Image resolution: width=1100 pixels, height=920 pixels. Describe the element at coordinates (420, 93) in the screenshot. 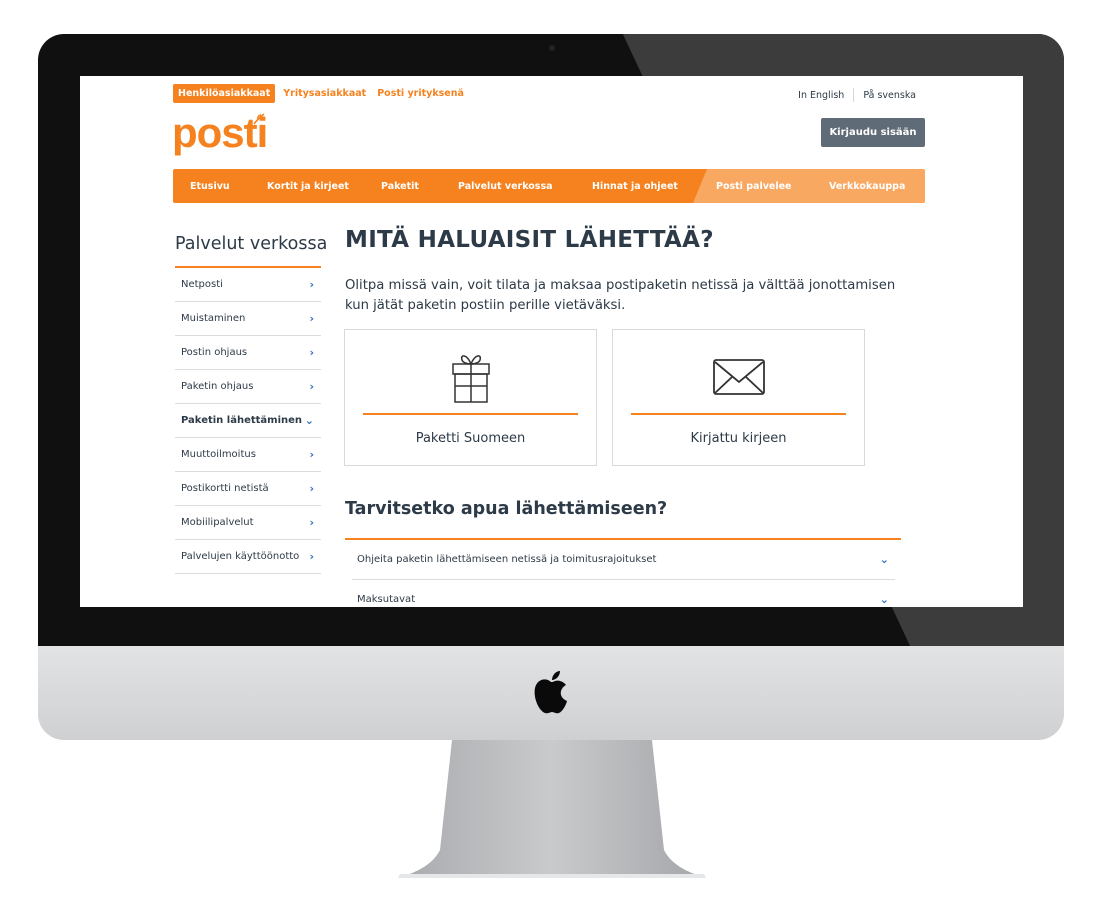

I see `segment-tab-company: Posti yrityksenä` at that location.